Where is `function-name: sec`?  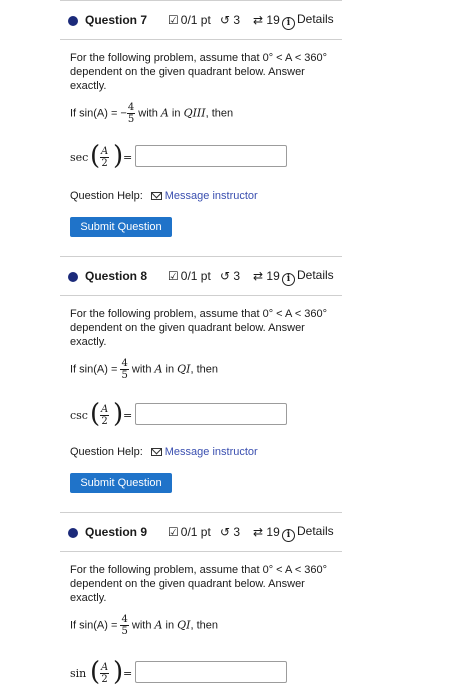 function-name: sec is located at coordinates (79, 157).